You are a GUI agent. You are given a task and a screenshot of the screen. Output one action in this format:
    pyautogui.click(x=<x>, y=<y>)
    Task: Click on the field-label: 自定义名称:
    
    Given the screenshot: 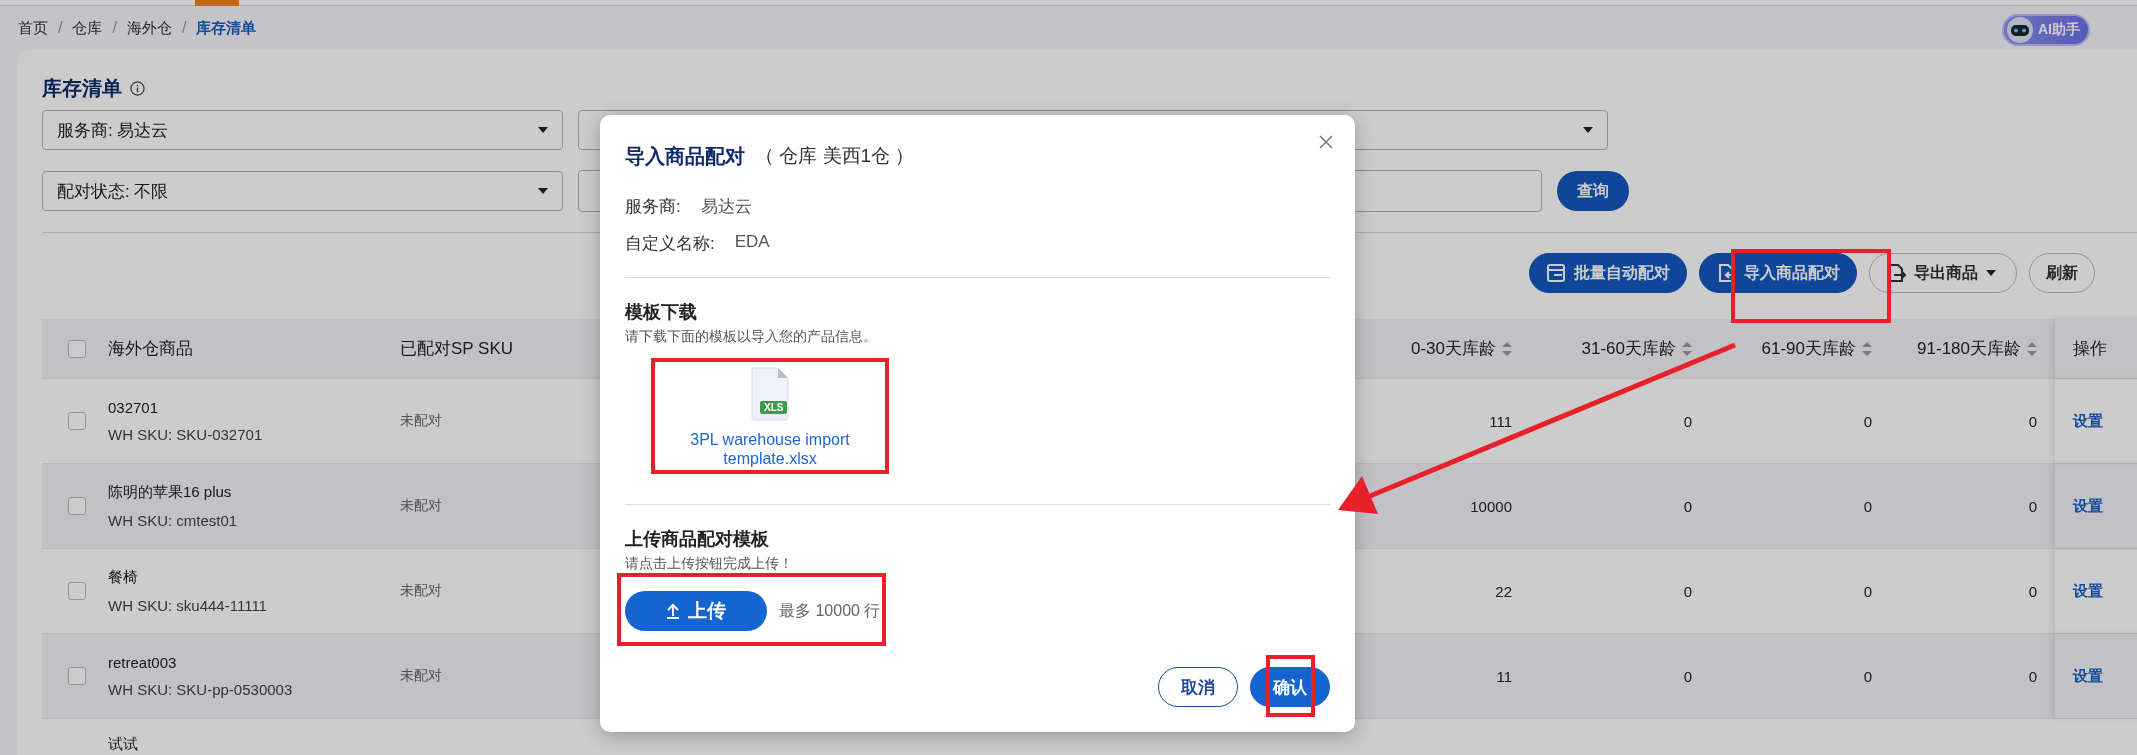 What is the action you would take?
    pyautogui.click(x=670, y=244)
    